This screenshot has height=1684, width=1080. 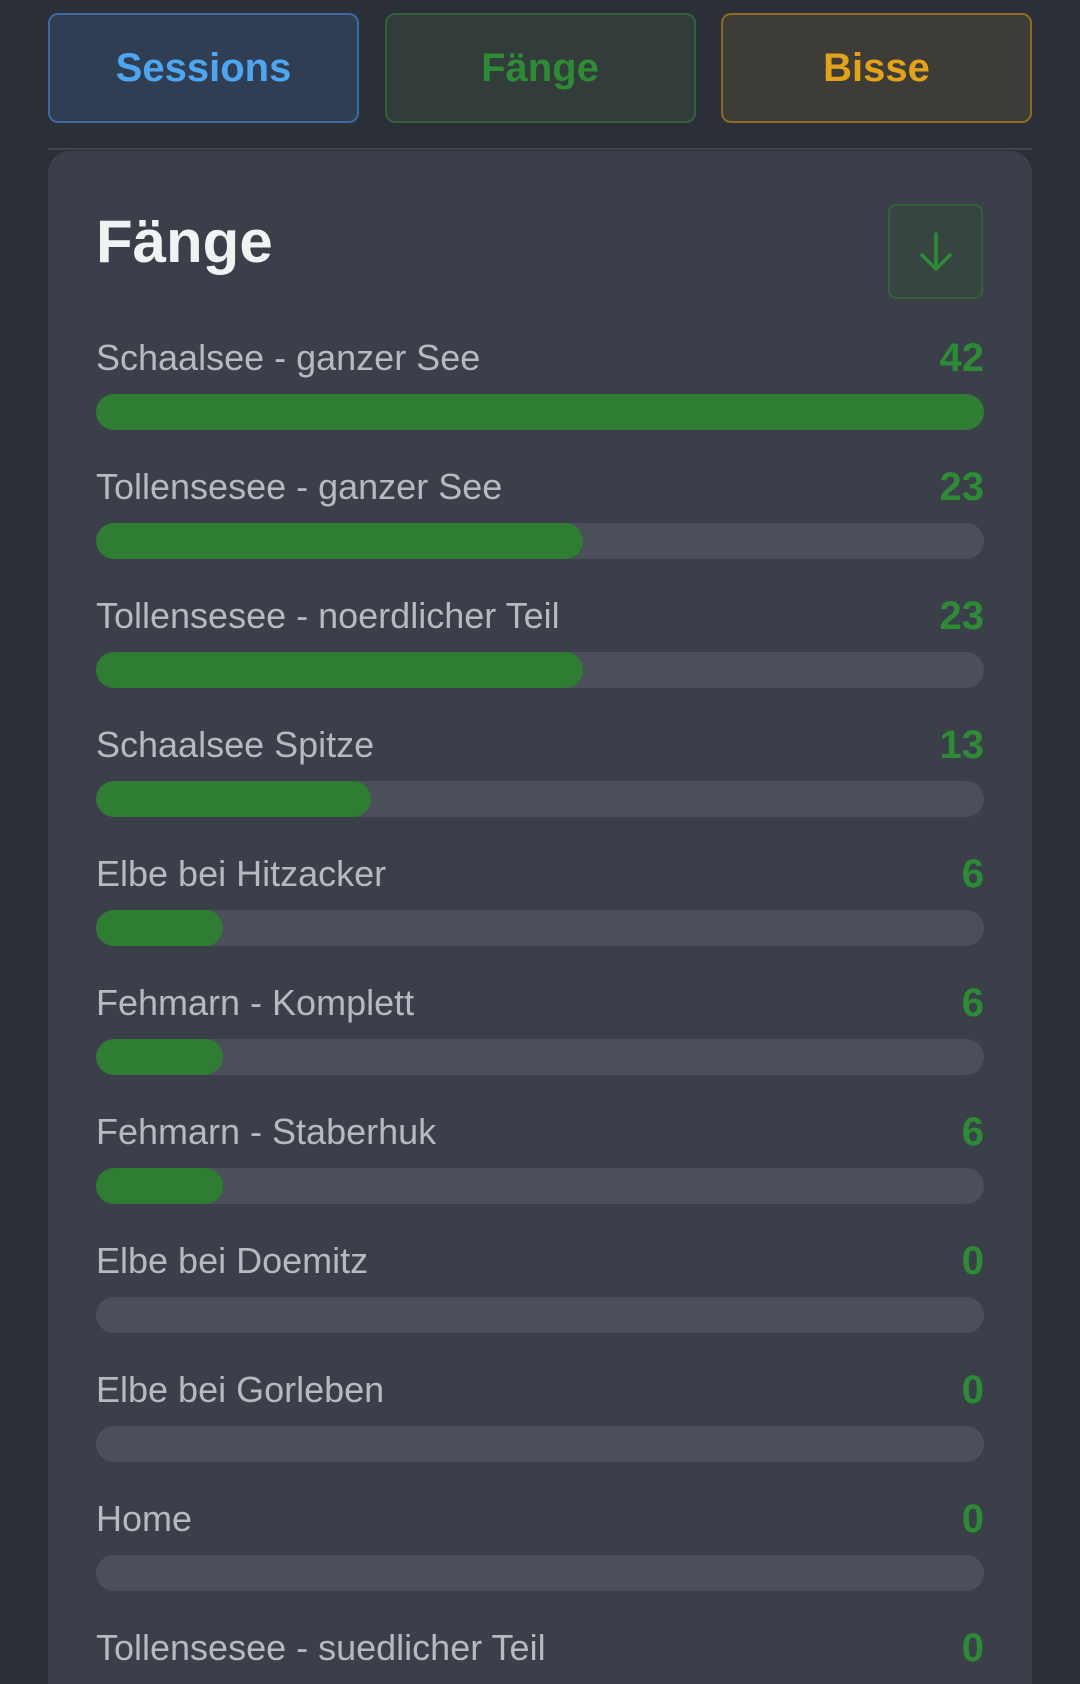 What do you see at coordinates (232, 1260) in the screenshot?
I see `location-label: Elbe bei Doemitz` at bounding box center [232, 1260].